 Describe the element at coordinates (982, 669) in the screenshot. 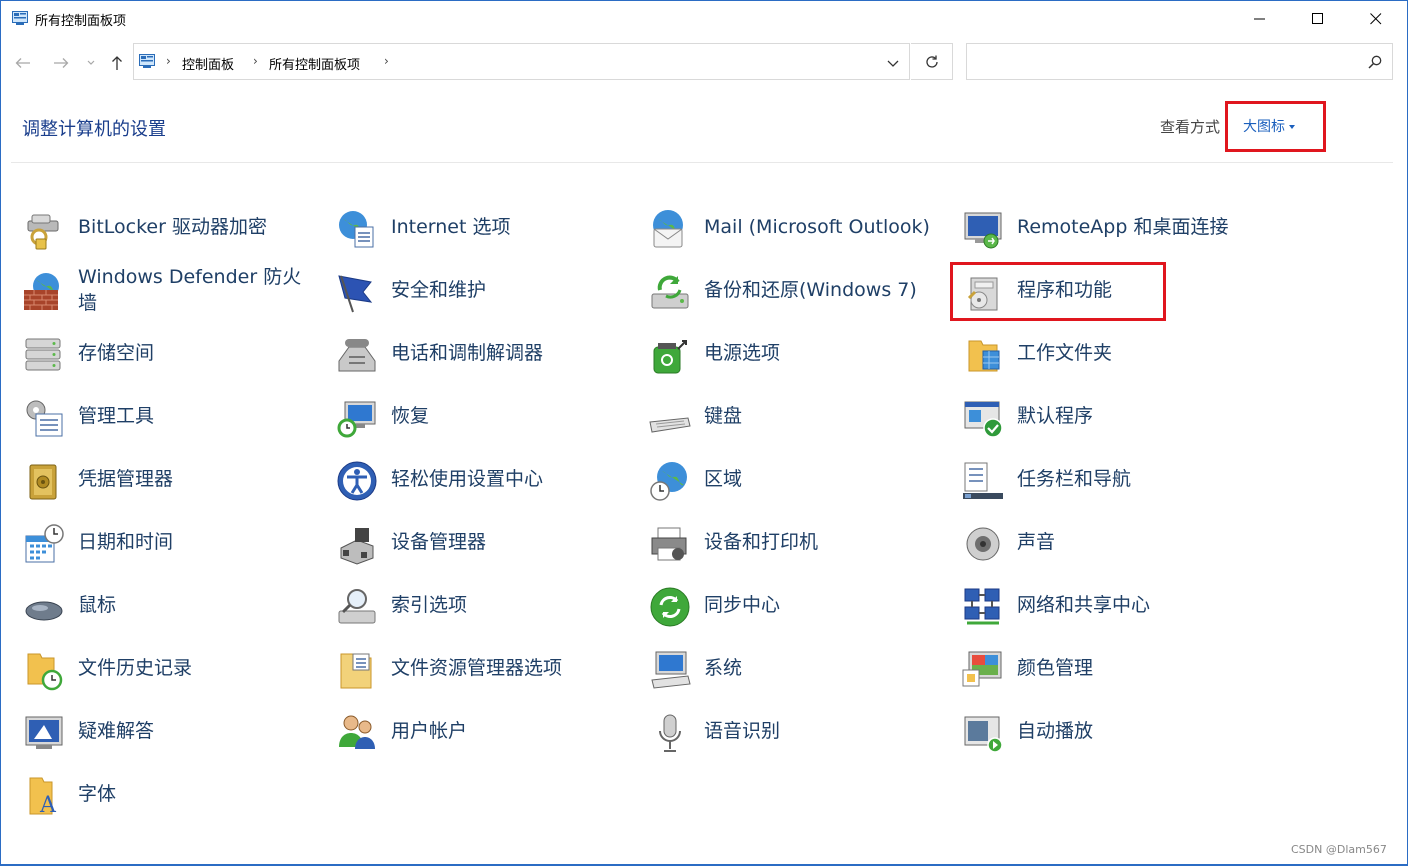

I see `color-management-icon` at that location.